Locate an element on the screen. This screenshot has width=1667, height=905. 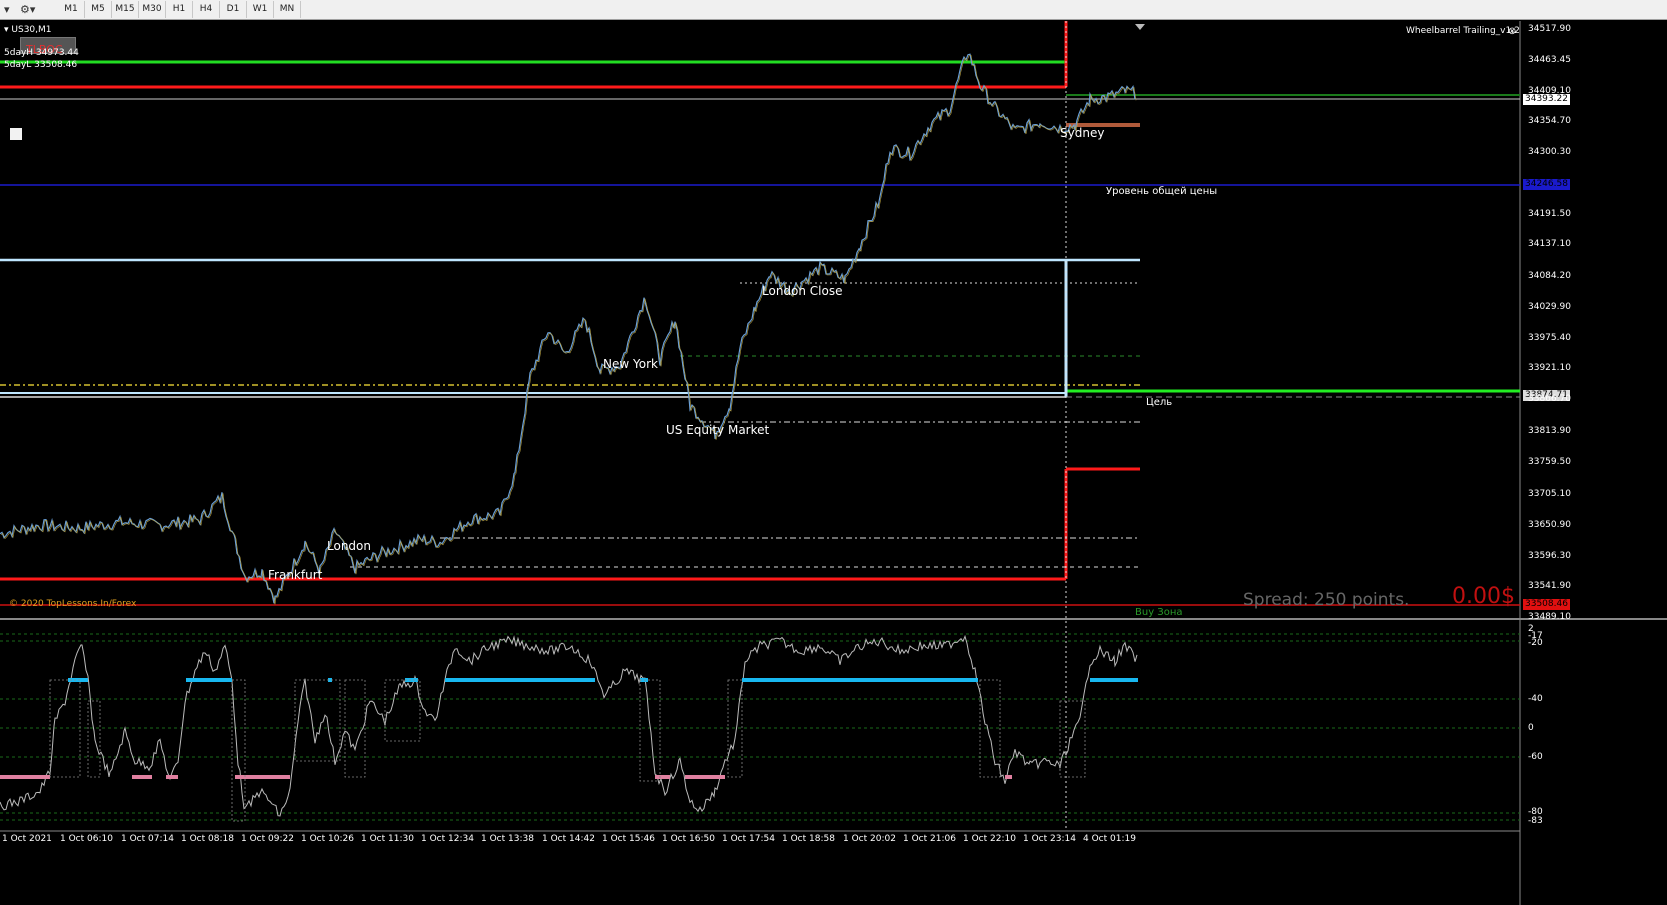
dropdown-icon: ▾ is located at coordinates (7, 10).